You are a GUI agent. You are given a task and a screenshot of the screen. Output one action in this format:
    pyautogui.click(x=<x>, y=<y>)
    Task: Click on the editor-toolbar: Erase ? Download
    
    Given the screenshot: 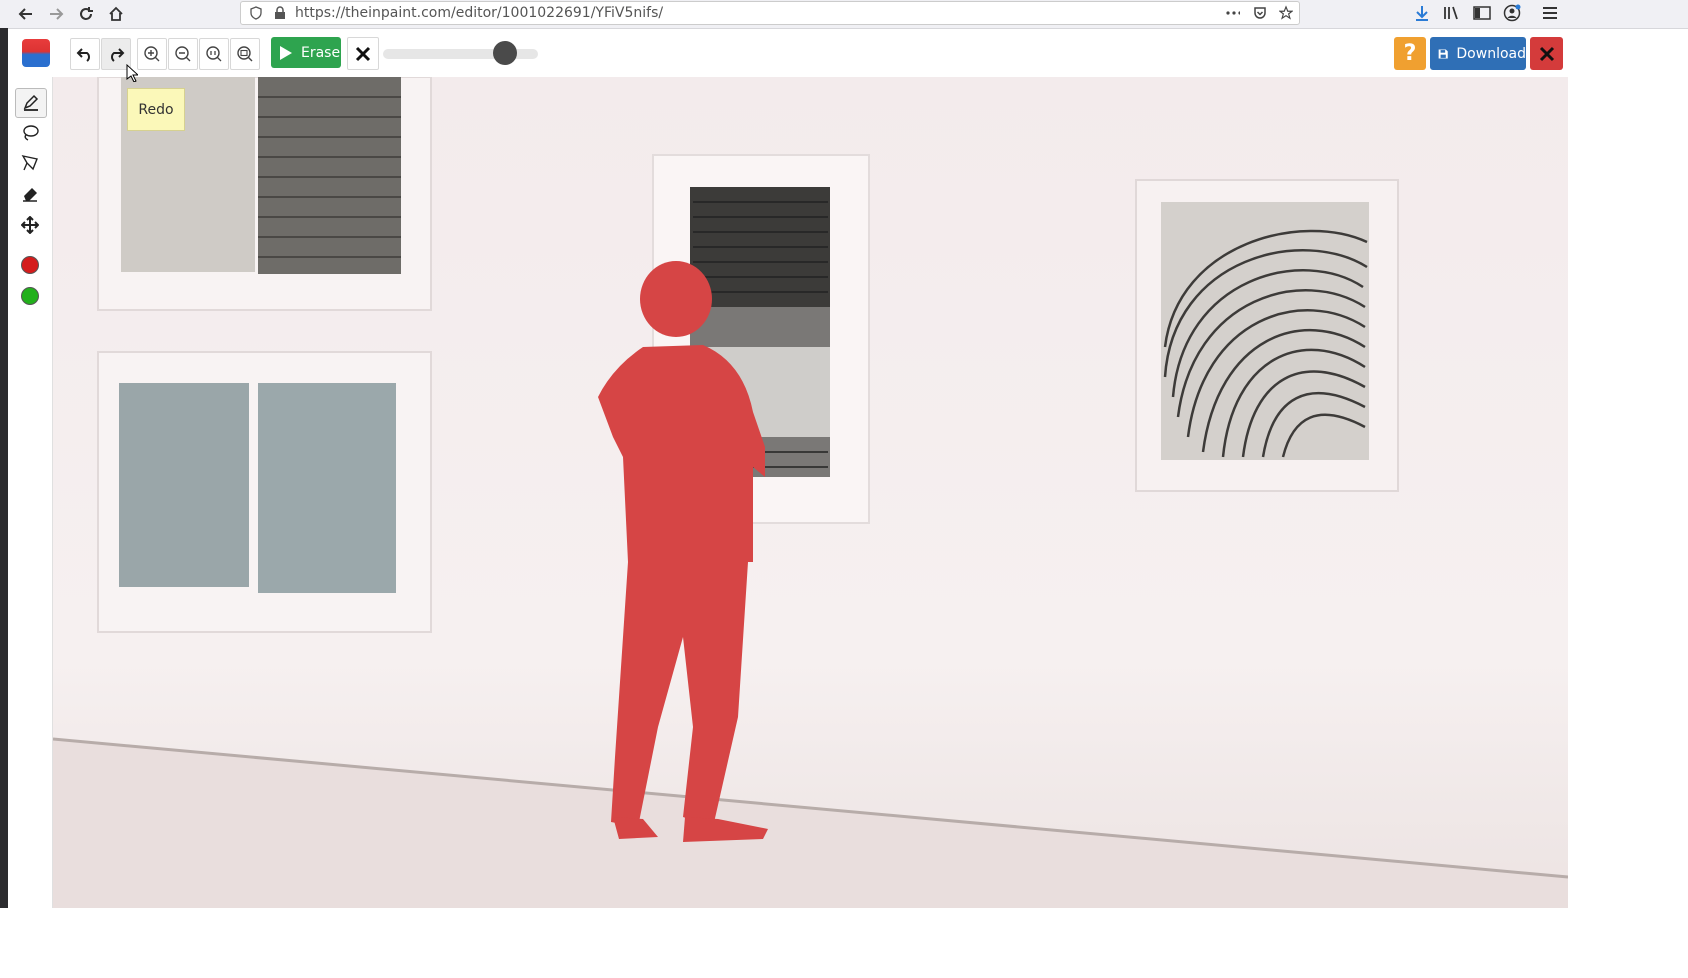 What is the action you would take?
    pyautogui.click(x=848, y=53)
    